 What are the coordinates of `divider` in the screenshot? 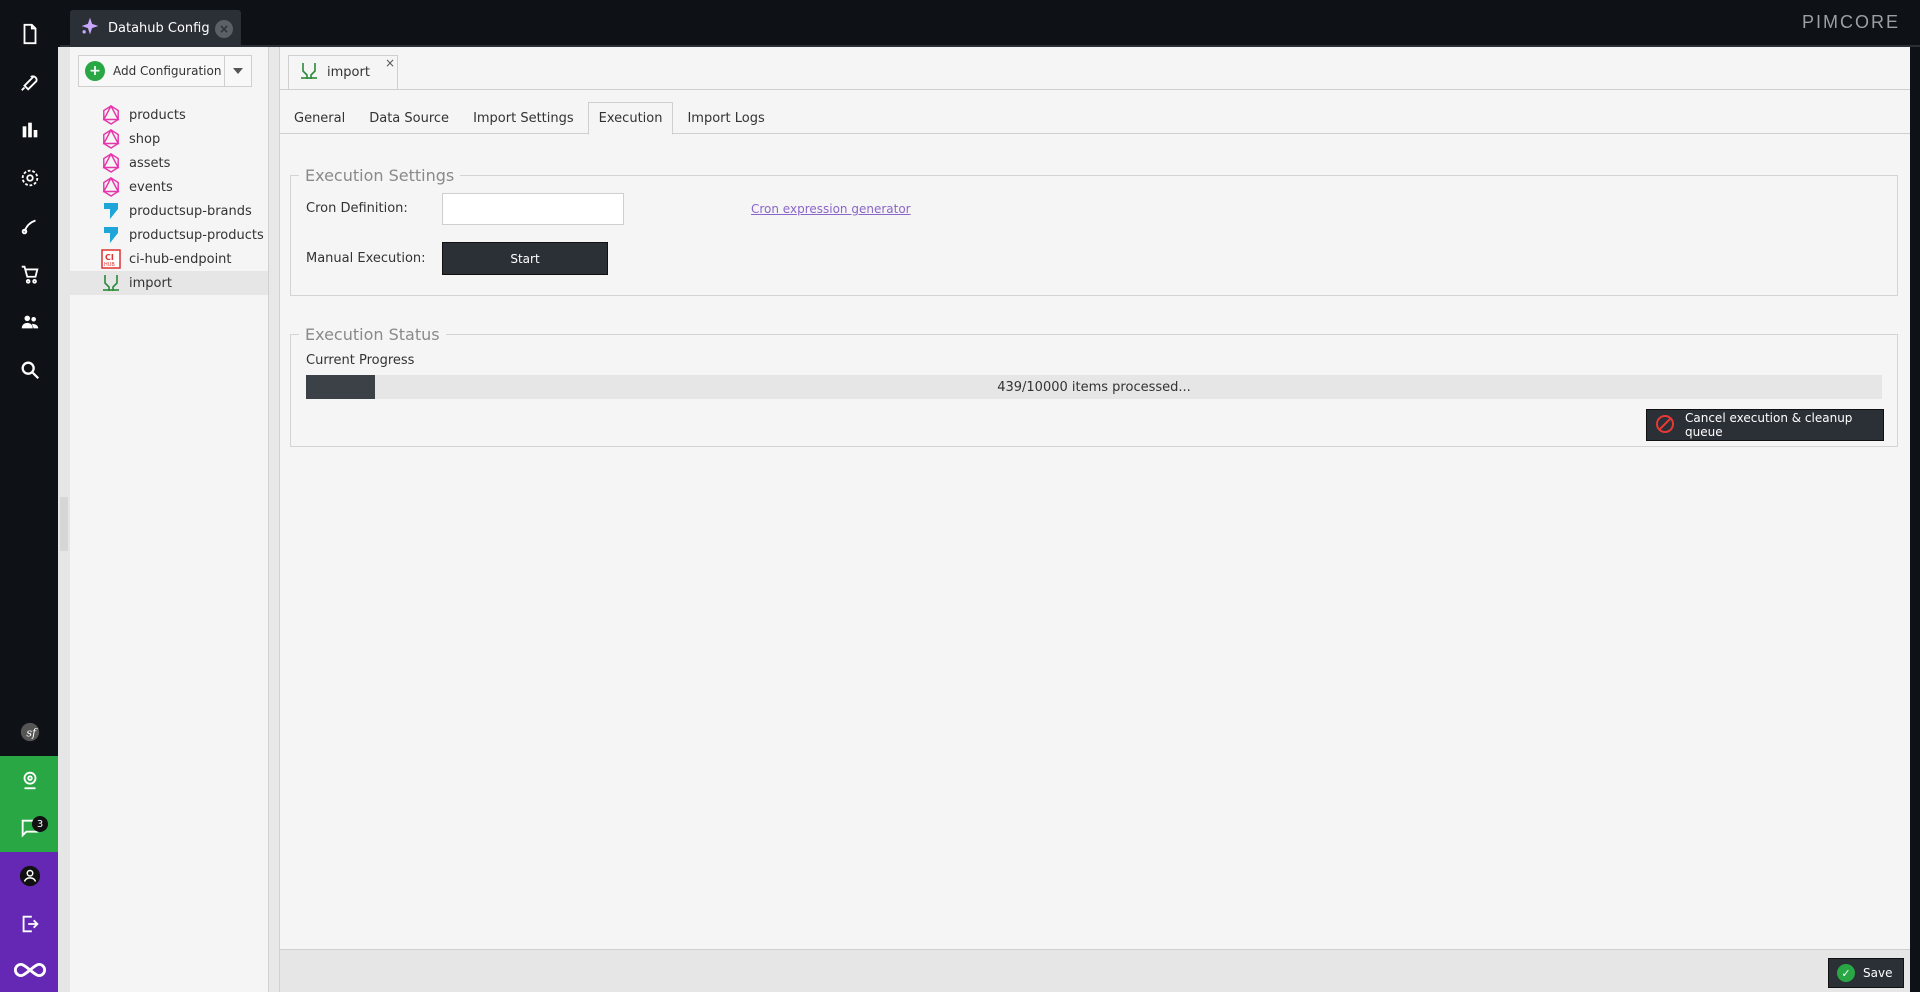 It's located at (1095, 89).